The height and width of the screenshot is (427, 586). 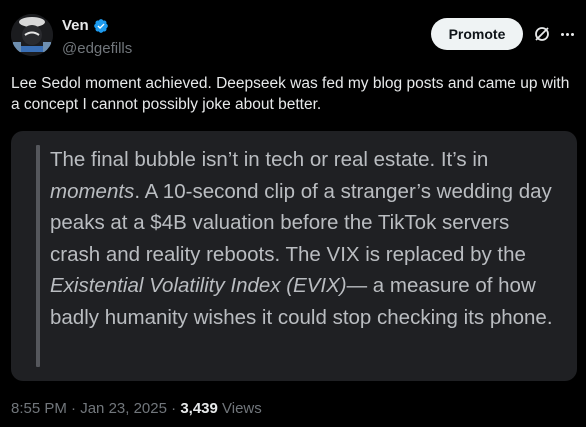 I want to click on more-icon, so click(x=567, y=34).